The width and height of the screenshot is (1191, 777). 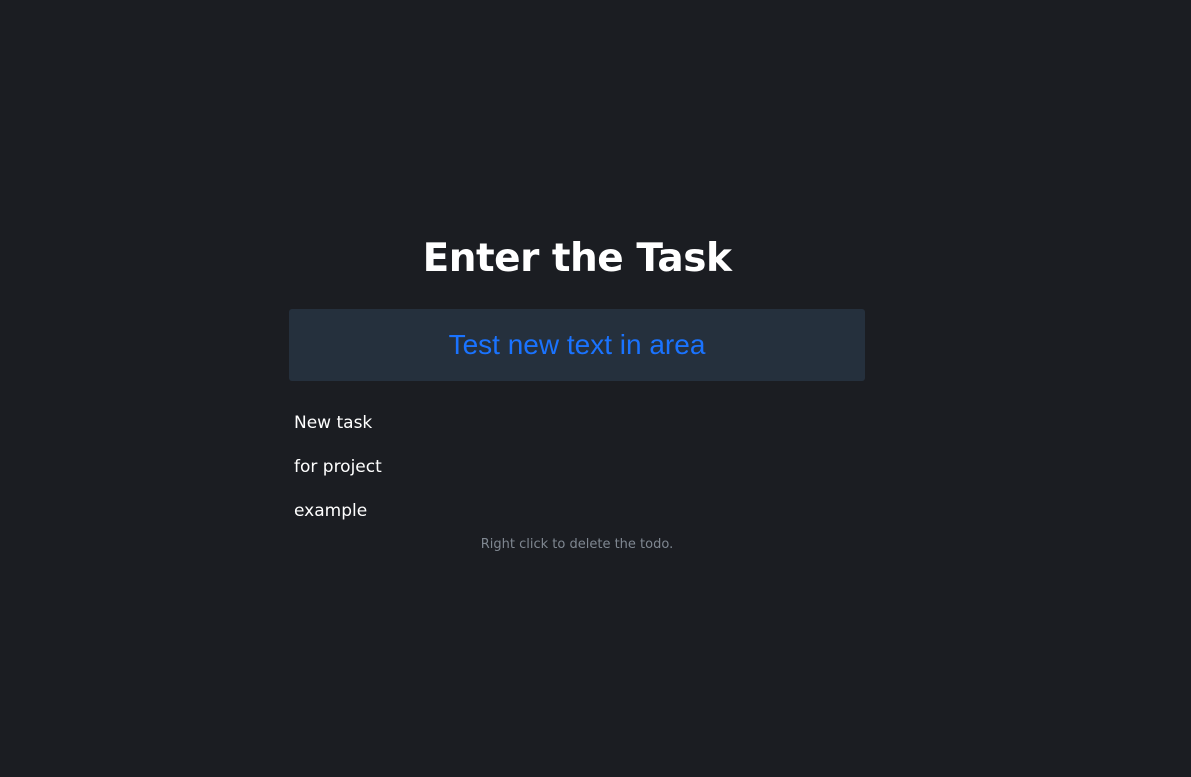 I want to click on todo-item: for project, so click(x=577, y=467).